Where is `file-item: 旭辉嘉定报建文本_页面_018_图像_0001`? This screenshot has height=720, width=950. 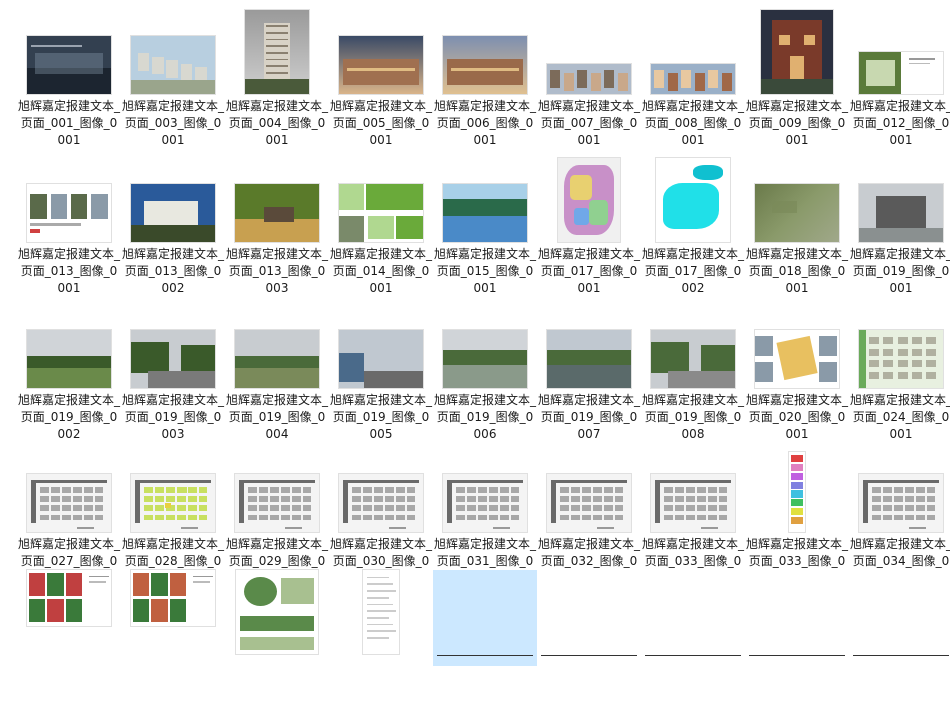
file-item: 旭辉嘉定报建文本_页面_018_图像_0001 is located at coordinates (797, 225).